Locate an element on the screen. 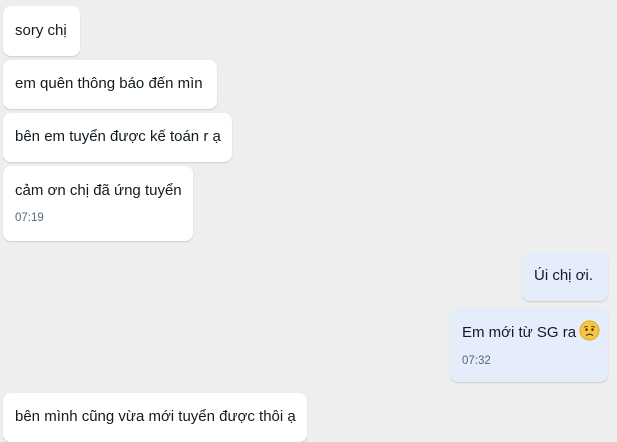  message-bubble-incoming: bên em tuyển được kế toán r ạ is located at coordinates (117, 137).